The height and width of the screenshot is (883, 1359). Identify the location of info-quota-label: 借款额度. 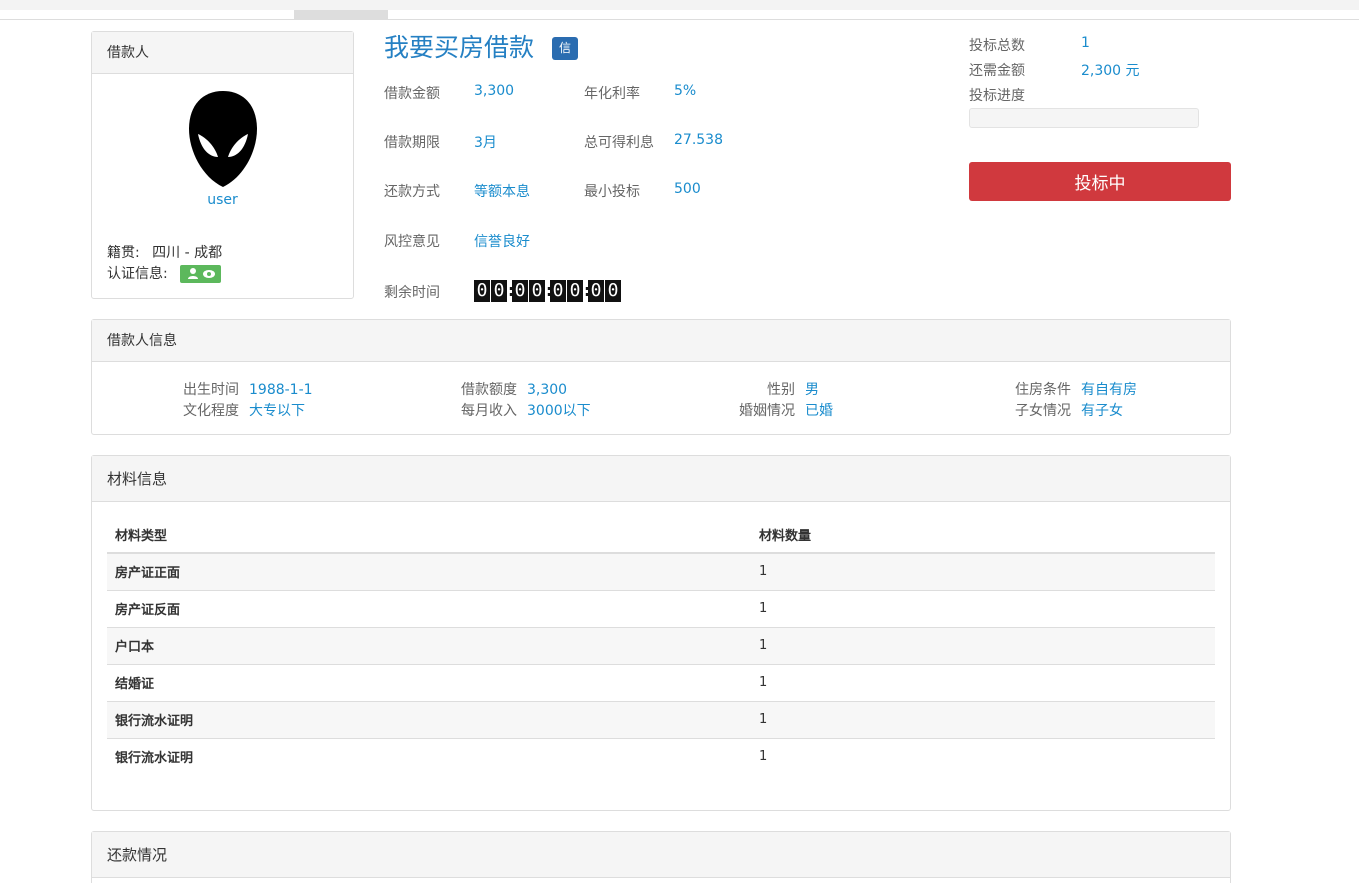
(489, 390).